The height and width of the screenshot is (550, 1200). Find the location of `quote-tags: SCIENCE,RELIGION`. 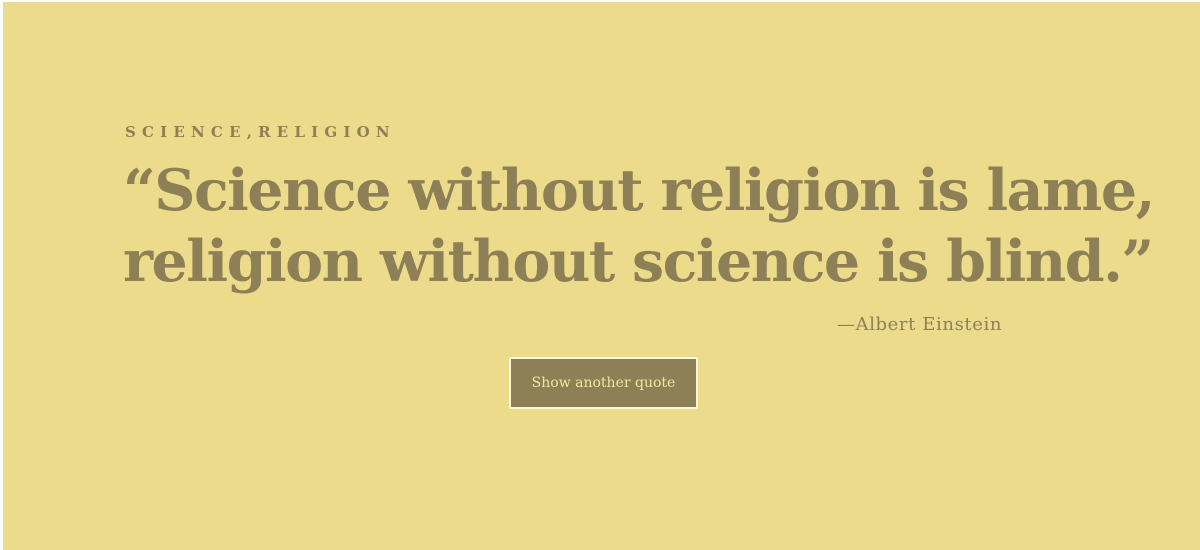

quote-tags: SCIENCE,RELIGION is located at coordinates (260, 132).